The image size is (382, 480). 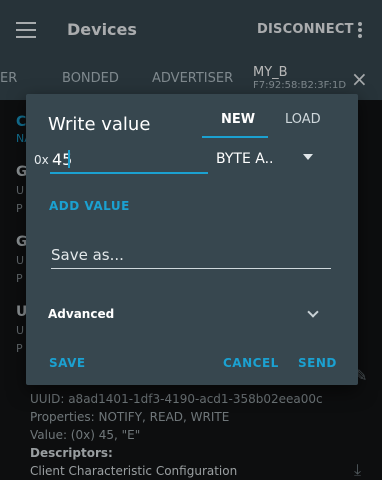 I want to click on dialog-tab-indicator, so click(x=235, y=137).